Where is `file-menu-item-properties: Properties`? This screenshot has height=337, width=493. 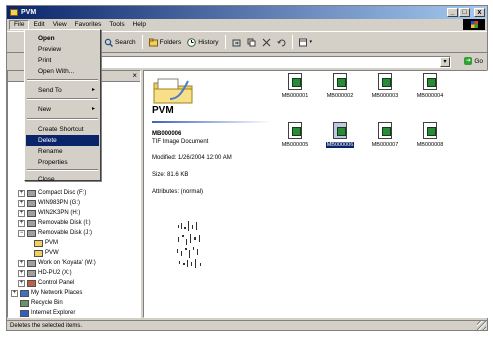
file-menu-item-properties: Properties is located at coordinates (62, 162).